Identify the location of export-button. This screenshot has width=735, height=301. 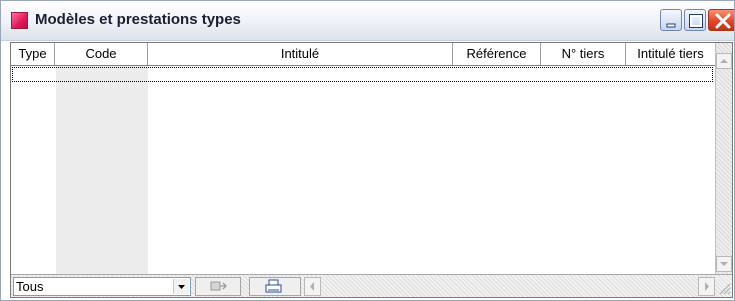
(218, 286).